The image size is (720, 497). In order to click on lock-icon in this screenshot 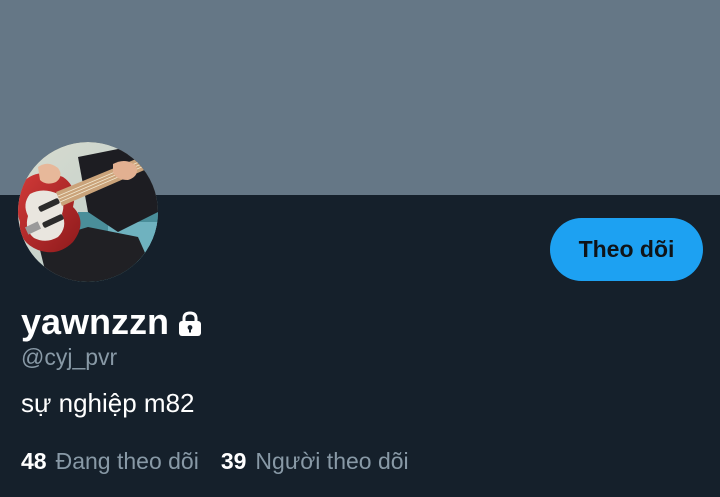, I will do `click(190, 324)`.